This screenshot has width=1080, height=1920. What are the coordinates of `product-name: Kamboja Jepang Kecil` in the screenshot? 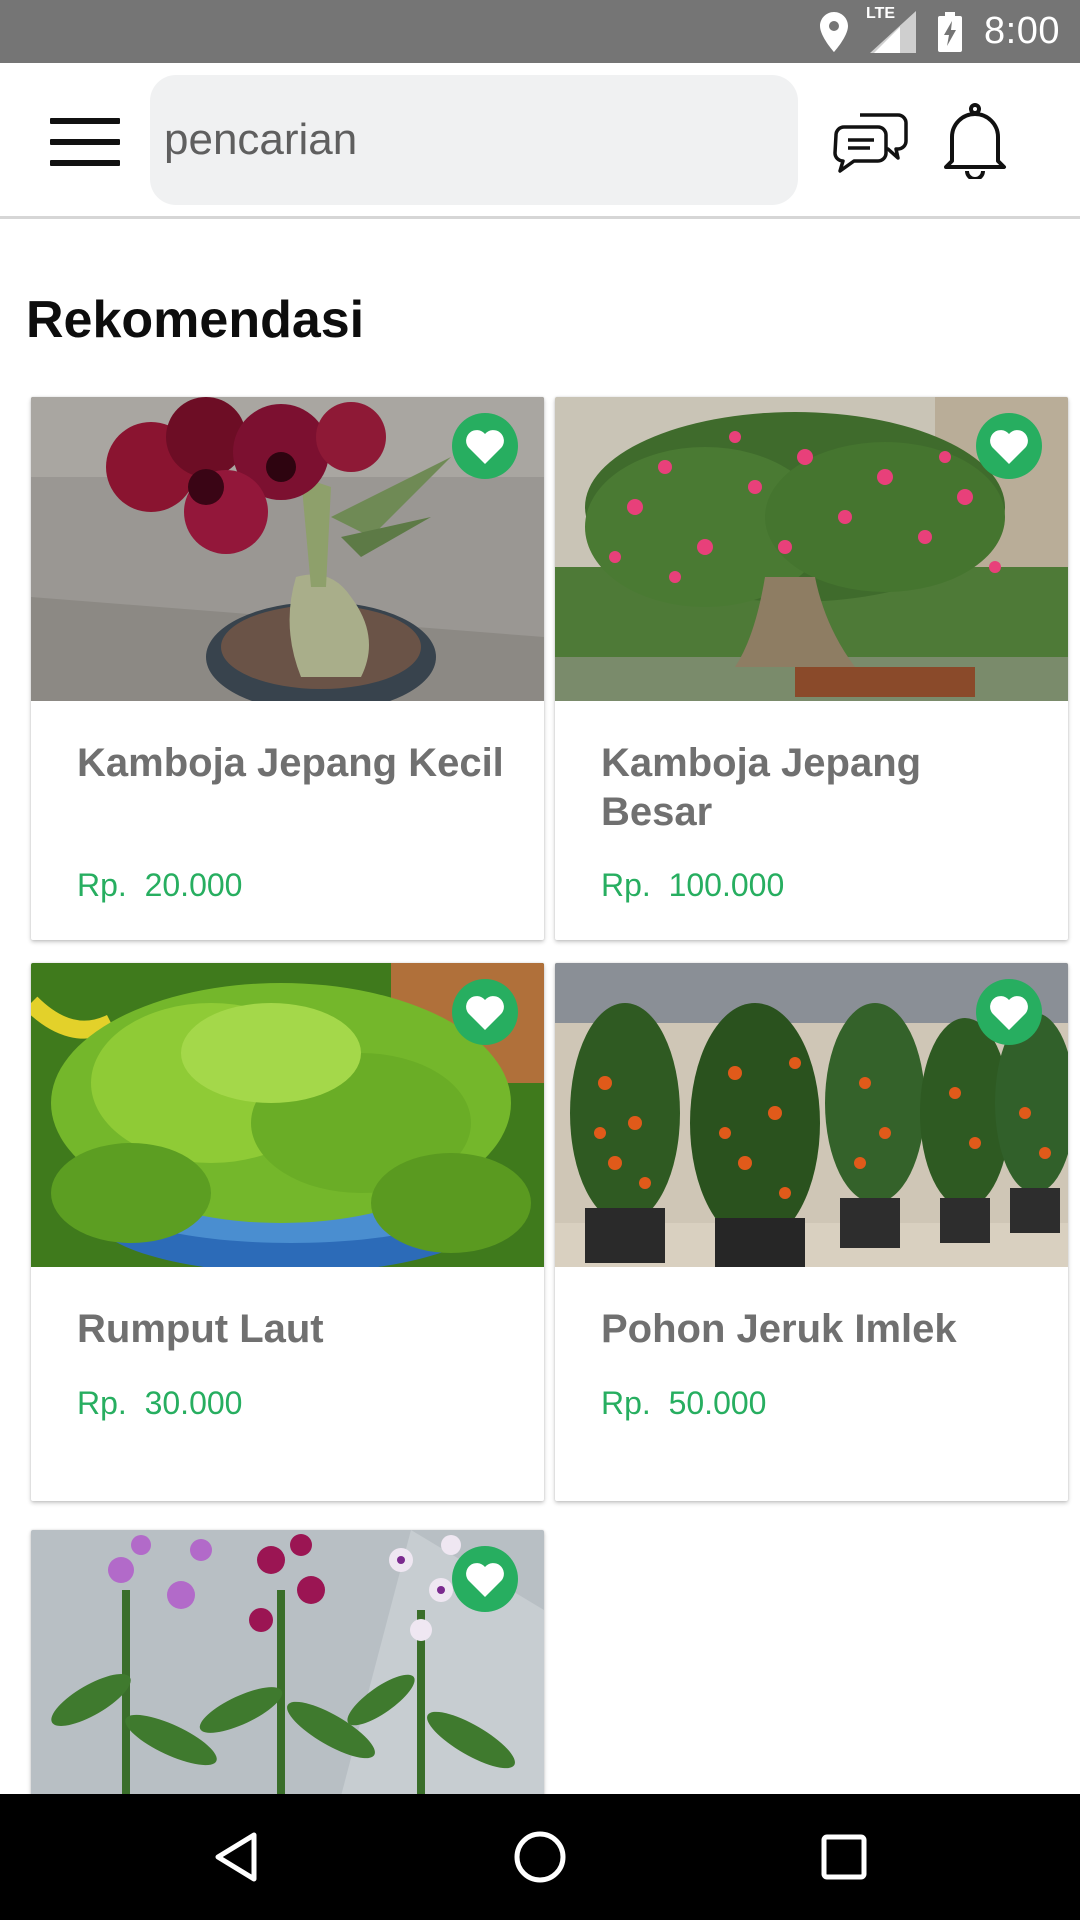 It's located at (290, 763).